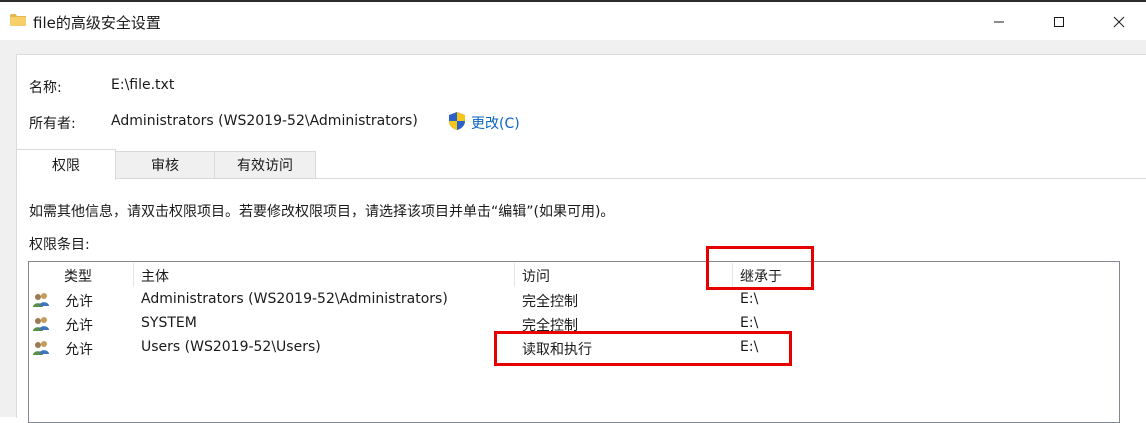  Describe the element at coordinates (52, 124) in the screenshot. I see `owner-label: 所有者:` at that location.